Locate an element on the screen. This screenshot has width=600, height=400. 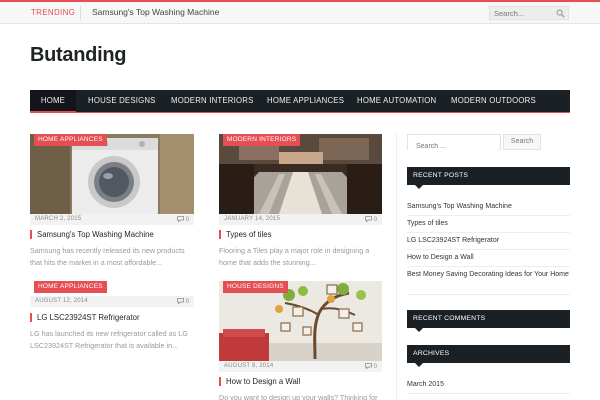
wall-design-image is located at coordinates (300, 321).